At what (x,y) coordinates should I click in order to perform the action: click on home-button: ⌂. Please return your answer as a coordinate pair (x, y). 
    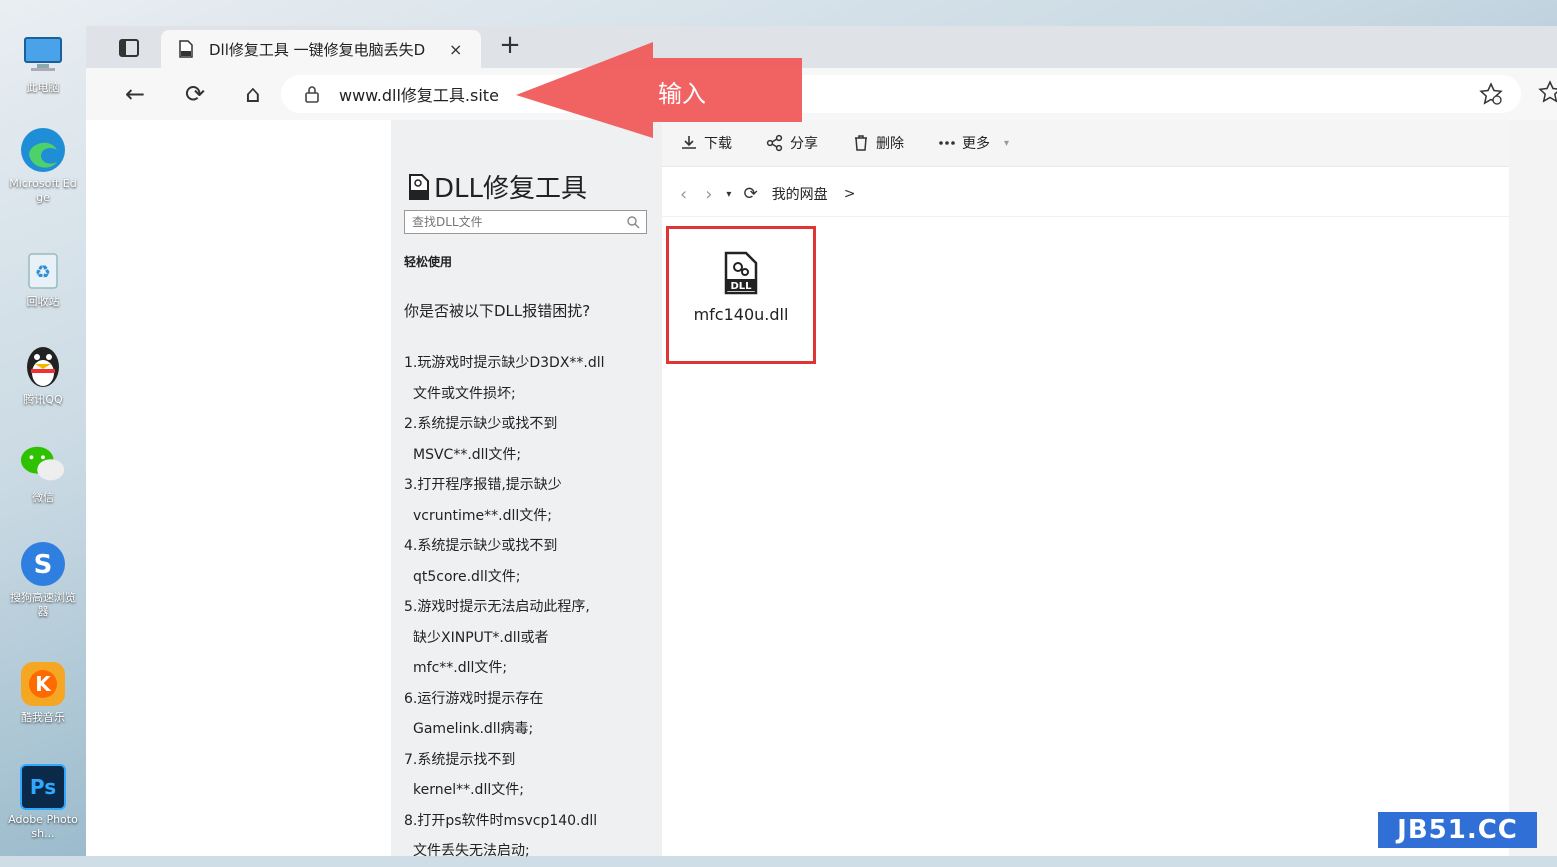
    Looking at the image, I should click on (253, 95).